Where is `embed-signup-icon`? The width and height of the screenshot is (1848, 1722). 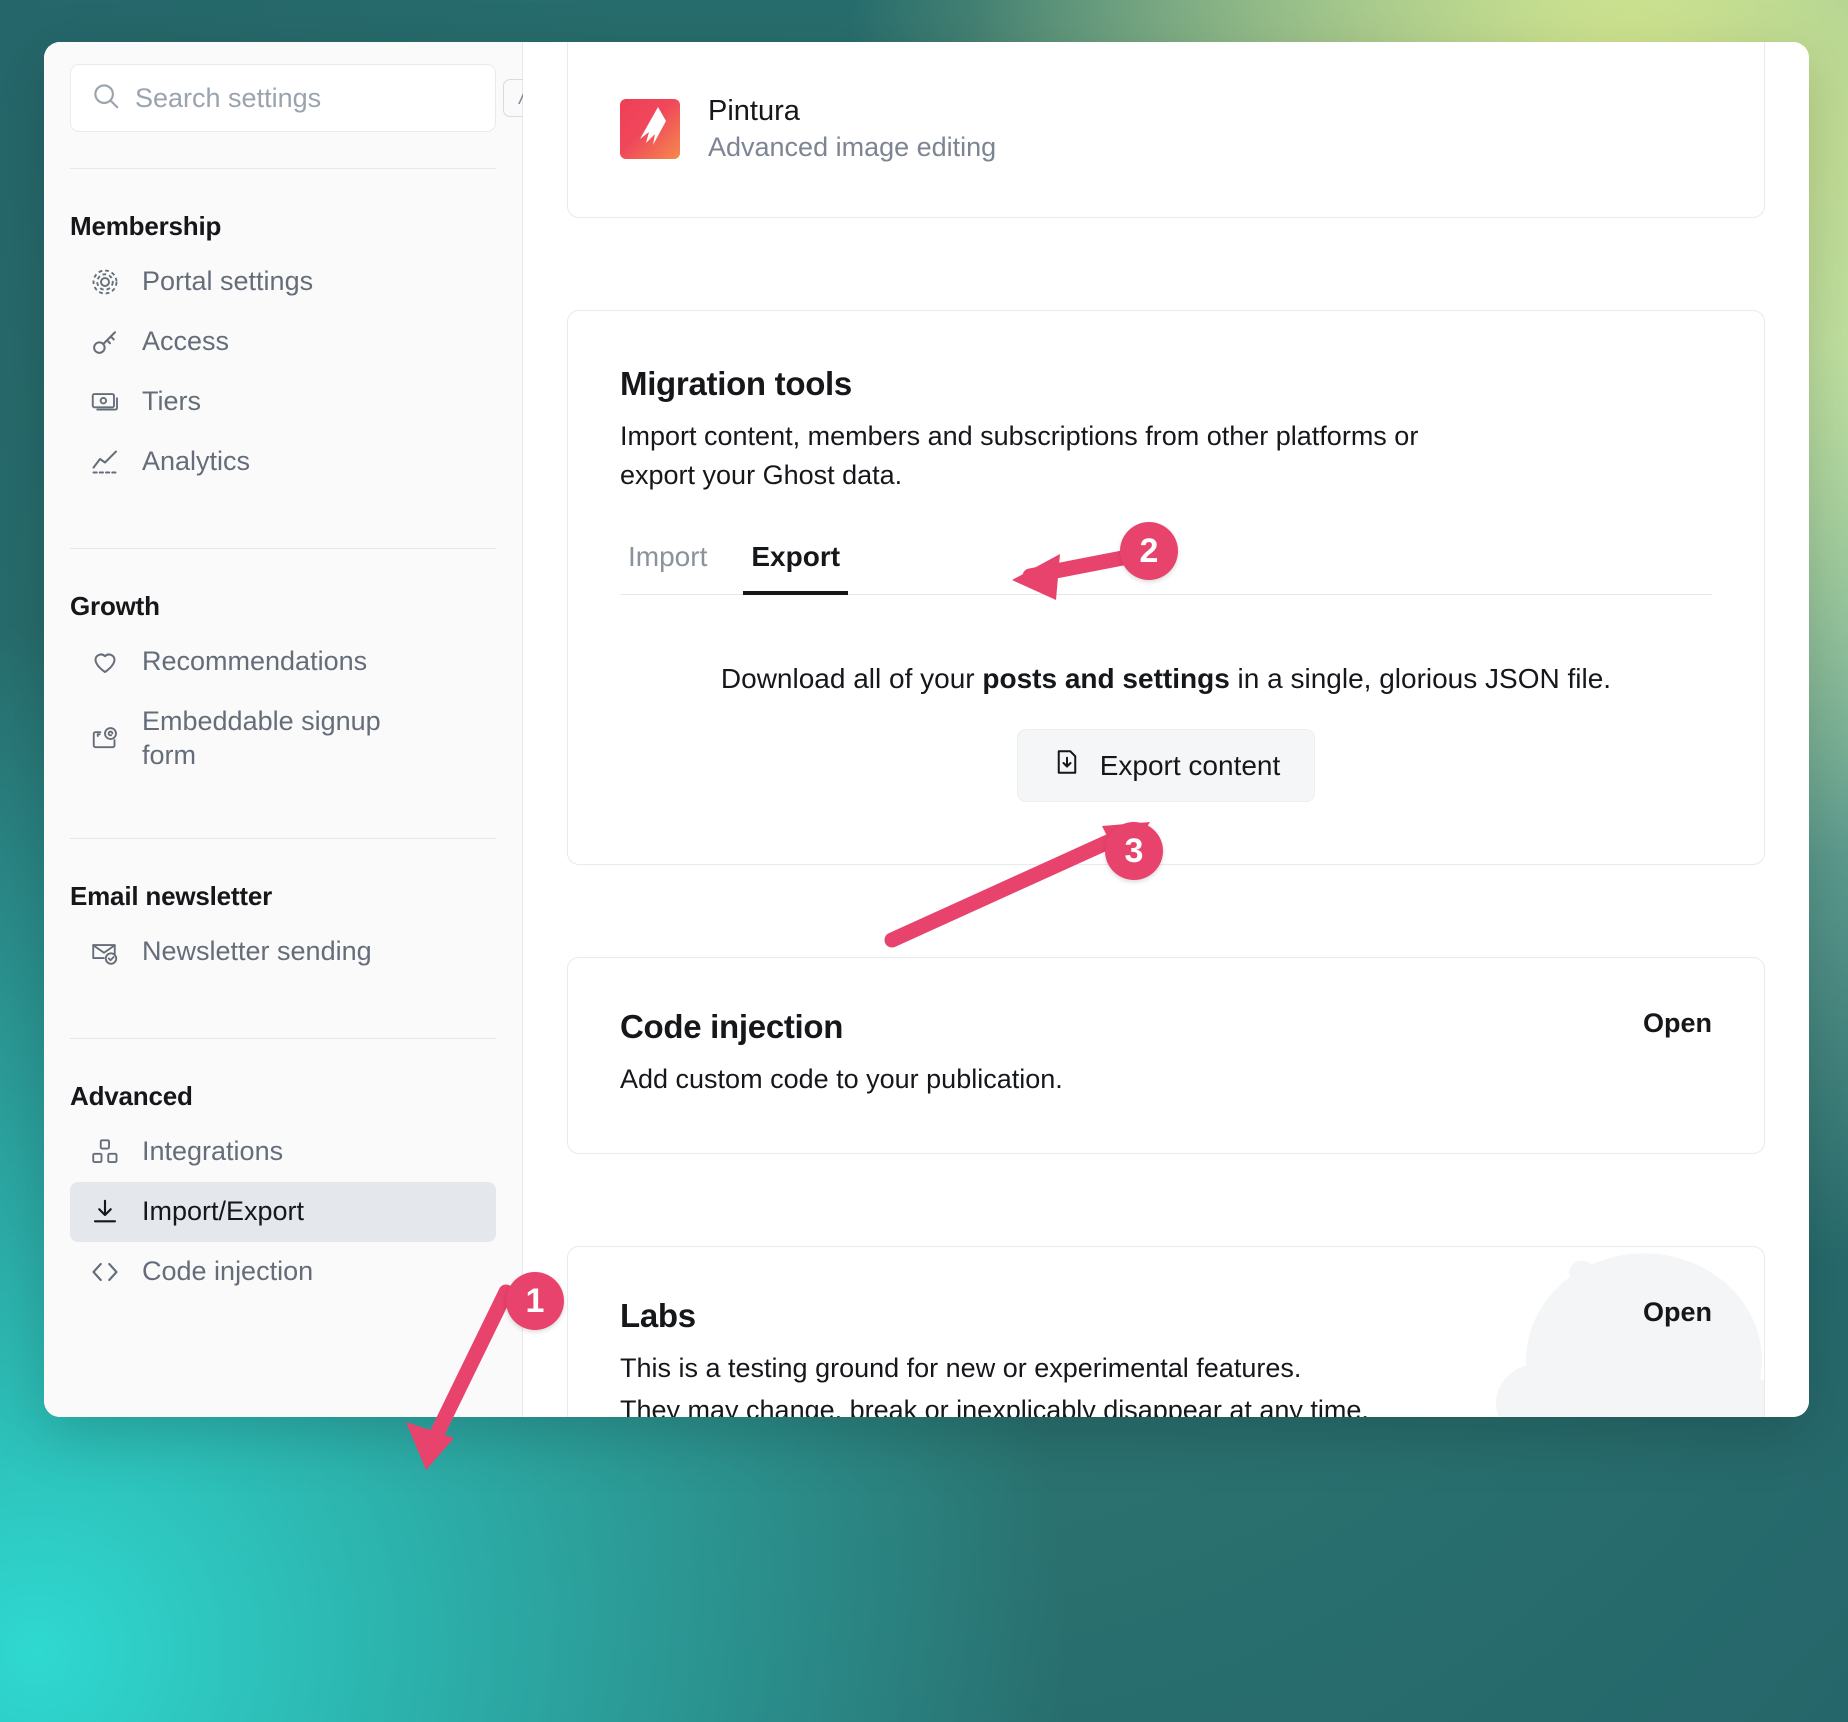 embed-signup-icon is located at coordinates (105, 739).